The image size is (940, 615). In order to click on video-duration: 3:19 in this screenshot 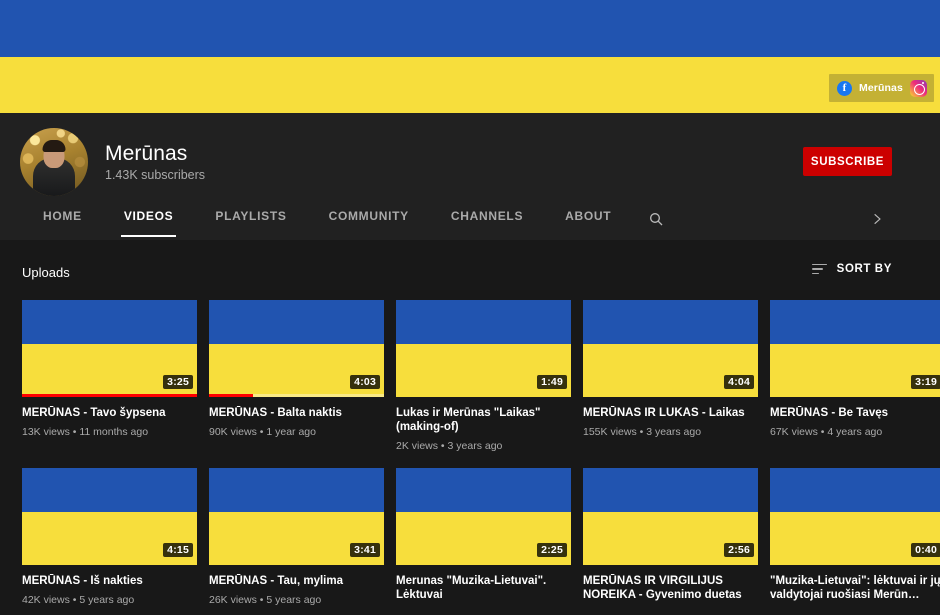, I will do `click(925, 382)`.